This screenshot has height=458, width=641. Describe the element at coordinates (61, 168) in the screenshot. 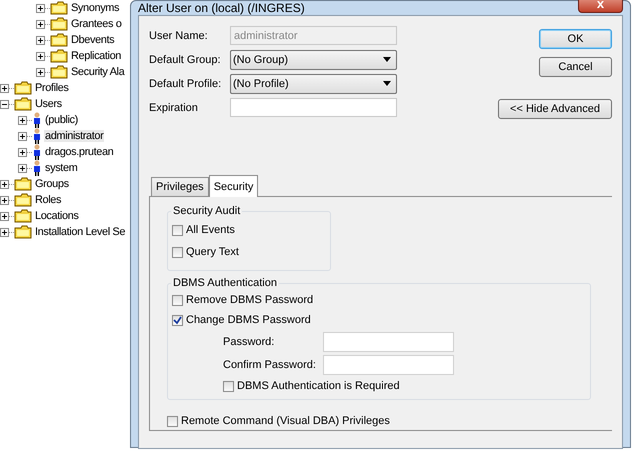

I see `tree-item: system` at that location.